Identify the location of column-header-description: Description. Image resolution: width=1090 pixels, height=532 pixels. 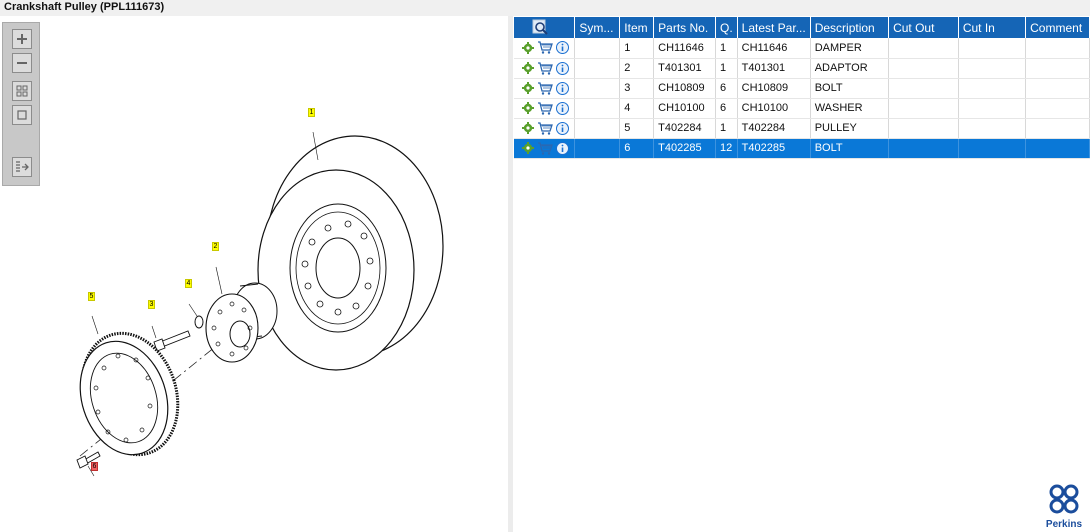
(850, 27).